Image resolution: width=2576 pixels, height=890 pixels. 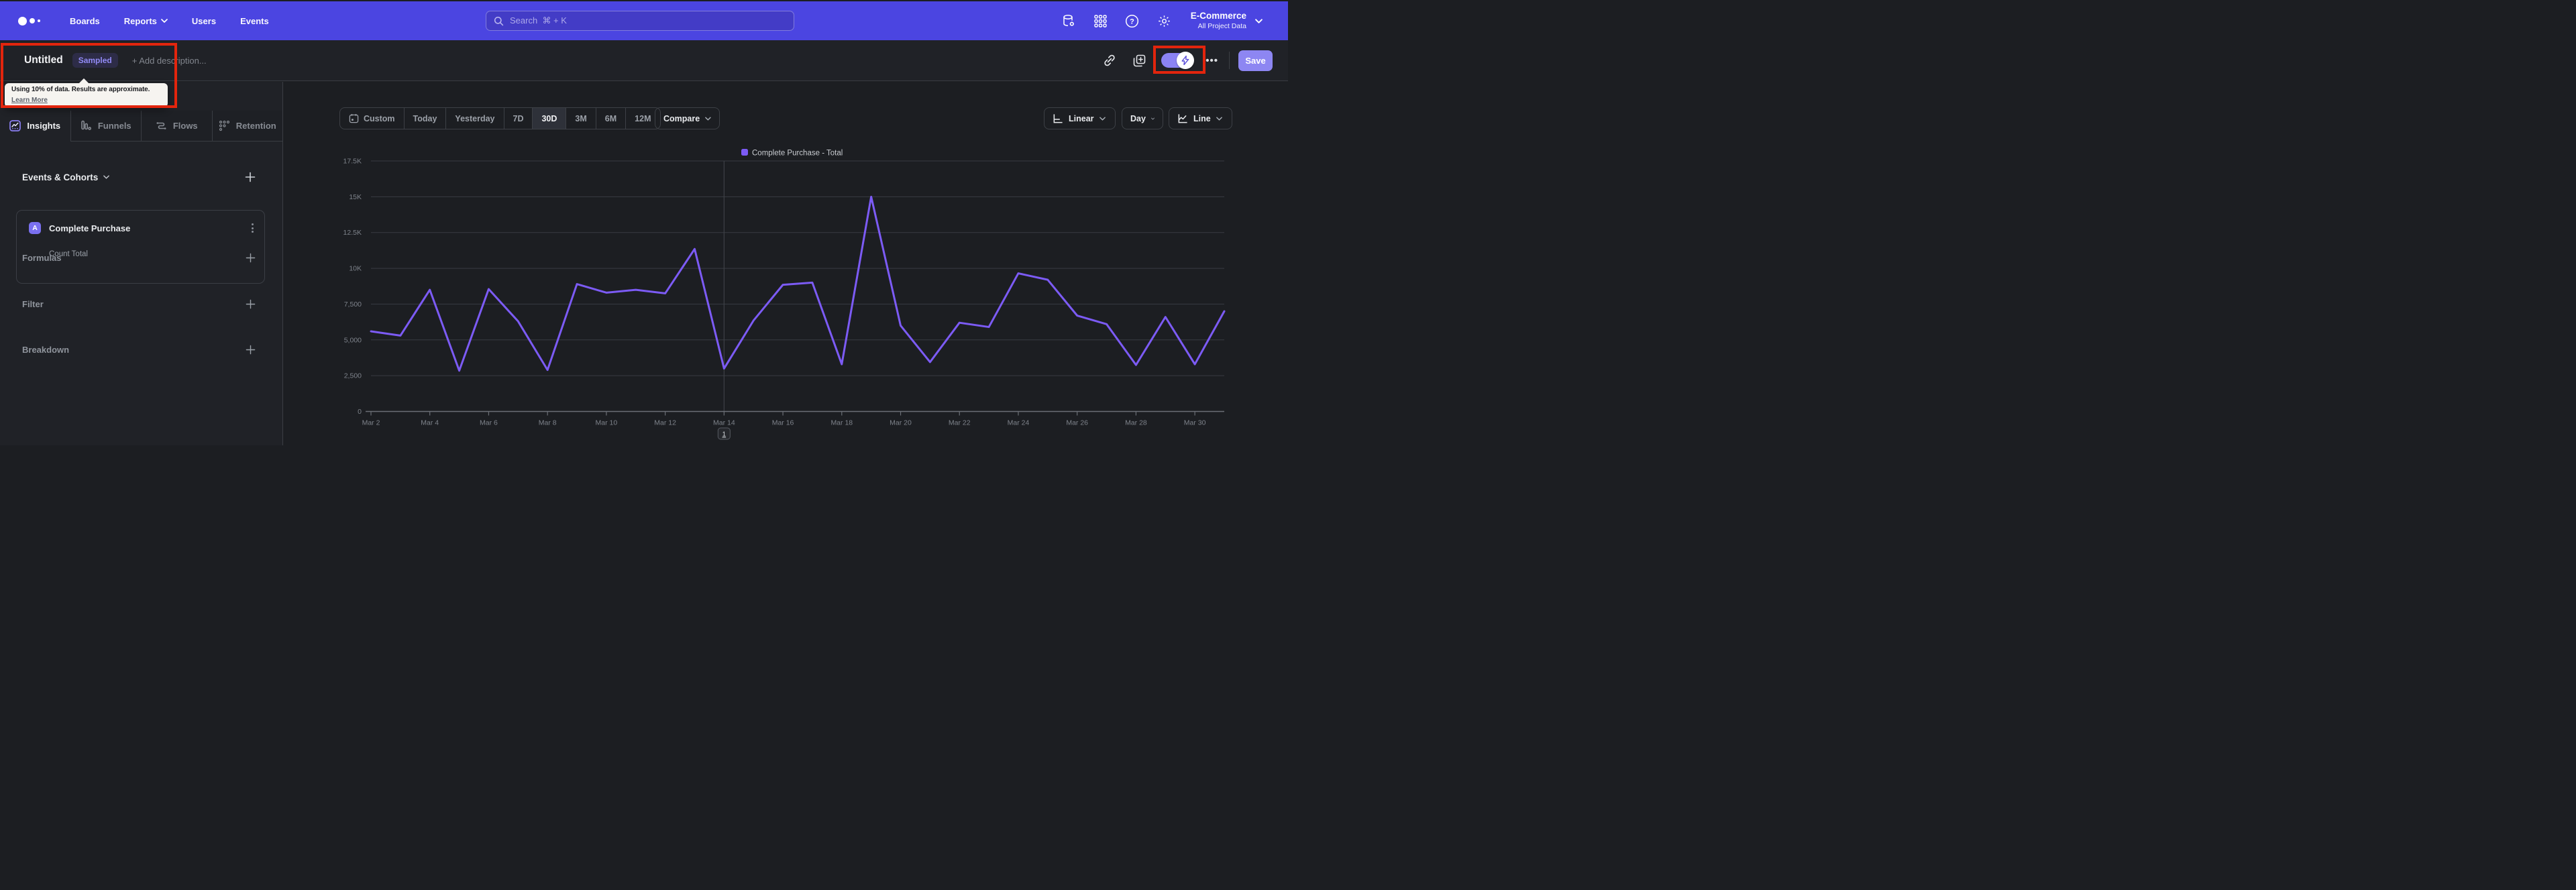 I want to click on tab-label: Retention, so click(x=255, y=126).